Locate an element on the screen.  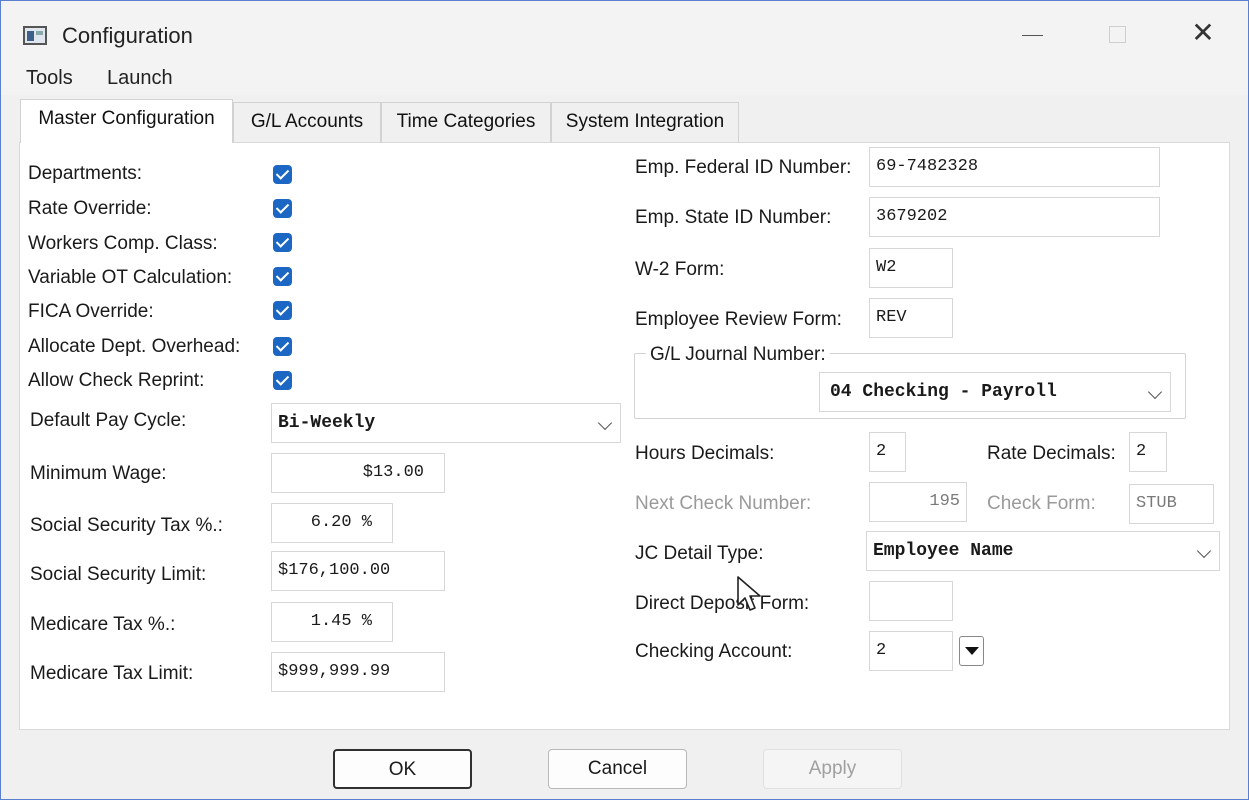
variable-ot-label: Variable OT Calculation: is located at coordinates (130, 277).